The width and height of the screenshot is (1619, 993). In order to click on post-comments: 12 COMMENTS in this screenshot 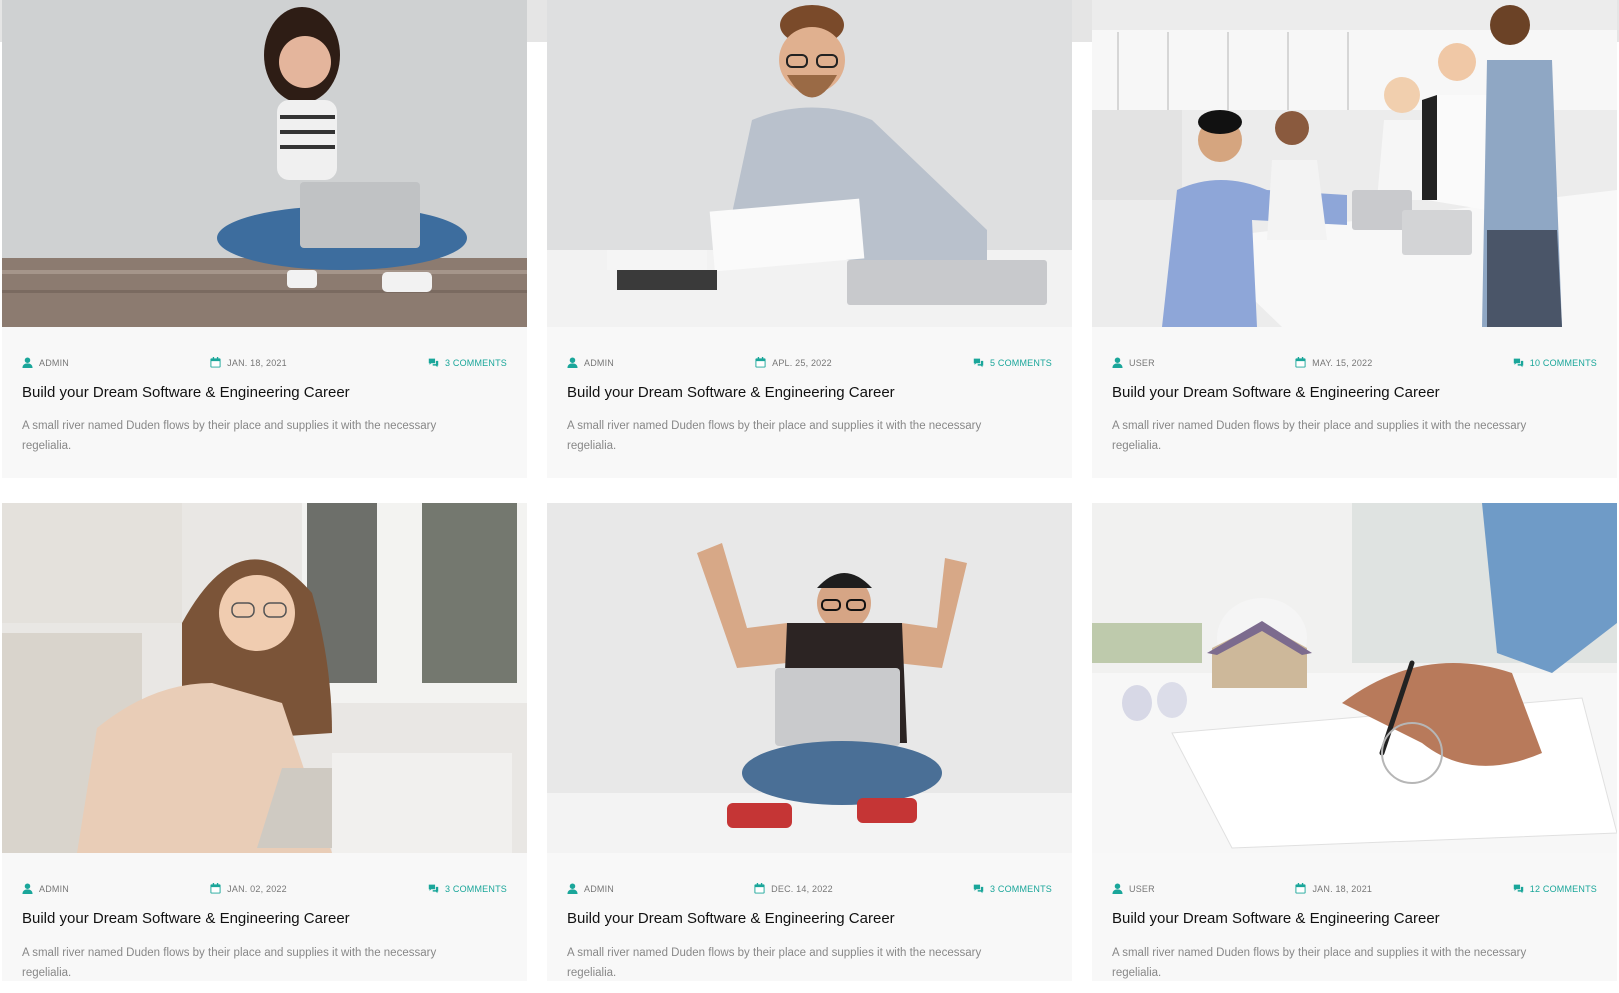, I will do `click(1555, 888)`.